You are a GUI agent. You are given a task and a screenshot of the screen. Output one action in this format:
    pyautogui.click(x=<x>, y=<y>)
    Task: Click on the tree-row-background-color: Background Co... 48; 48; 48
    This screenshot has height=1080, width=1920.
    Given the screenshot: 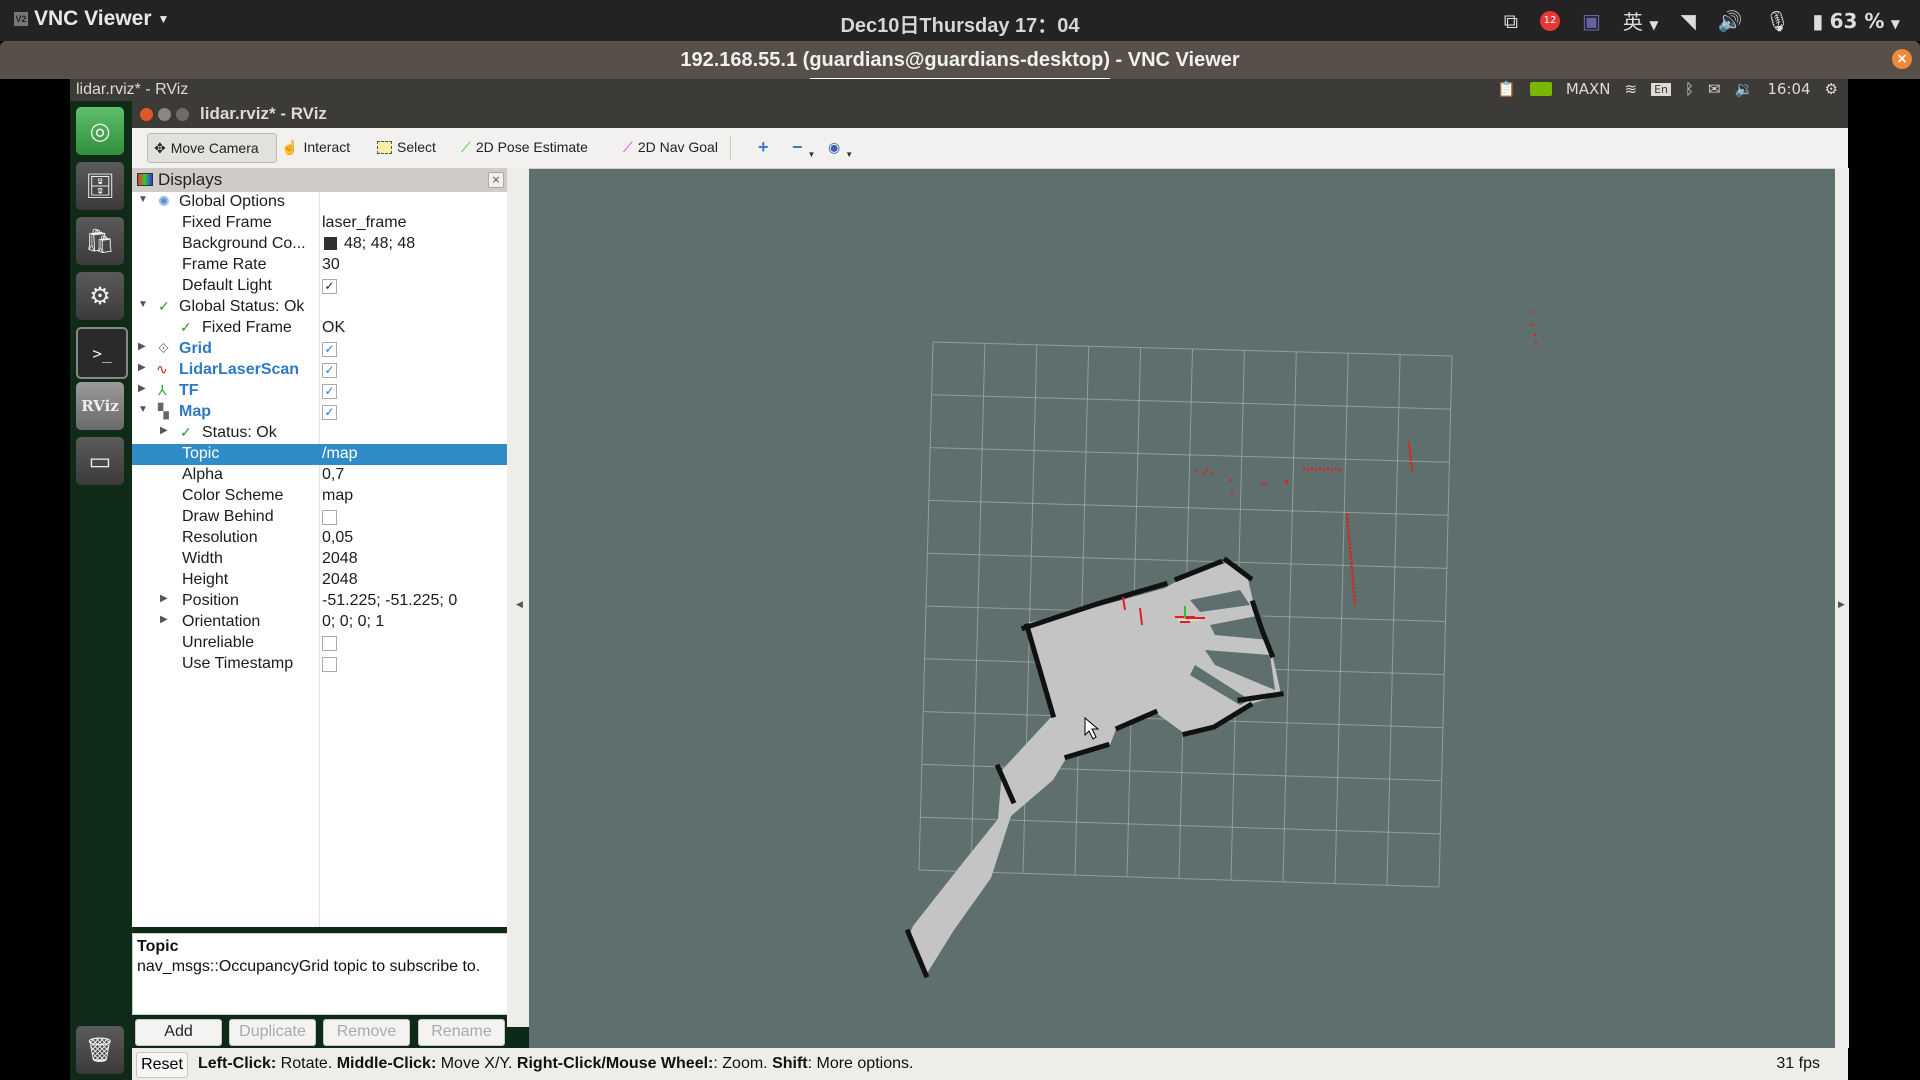 What is the action you would take?
    pyautogui.click(x=319, y=244)
    